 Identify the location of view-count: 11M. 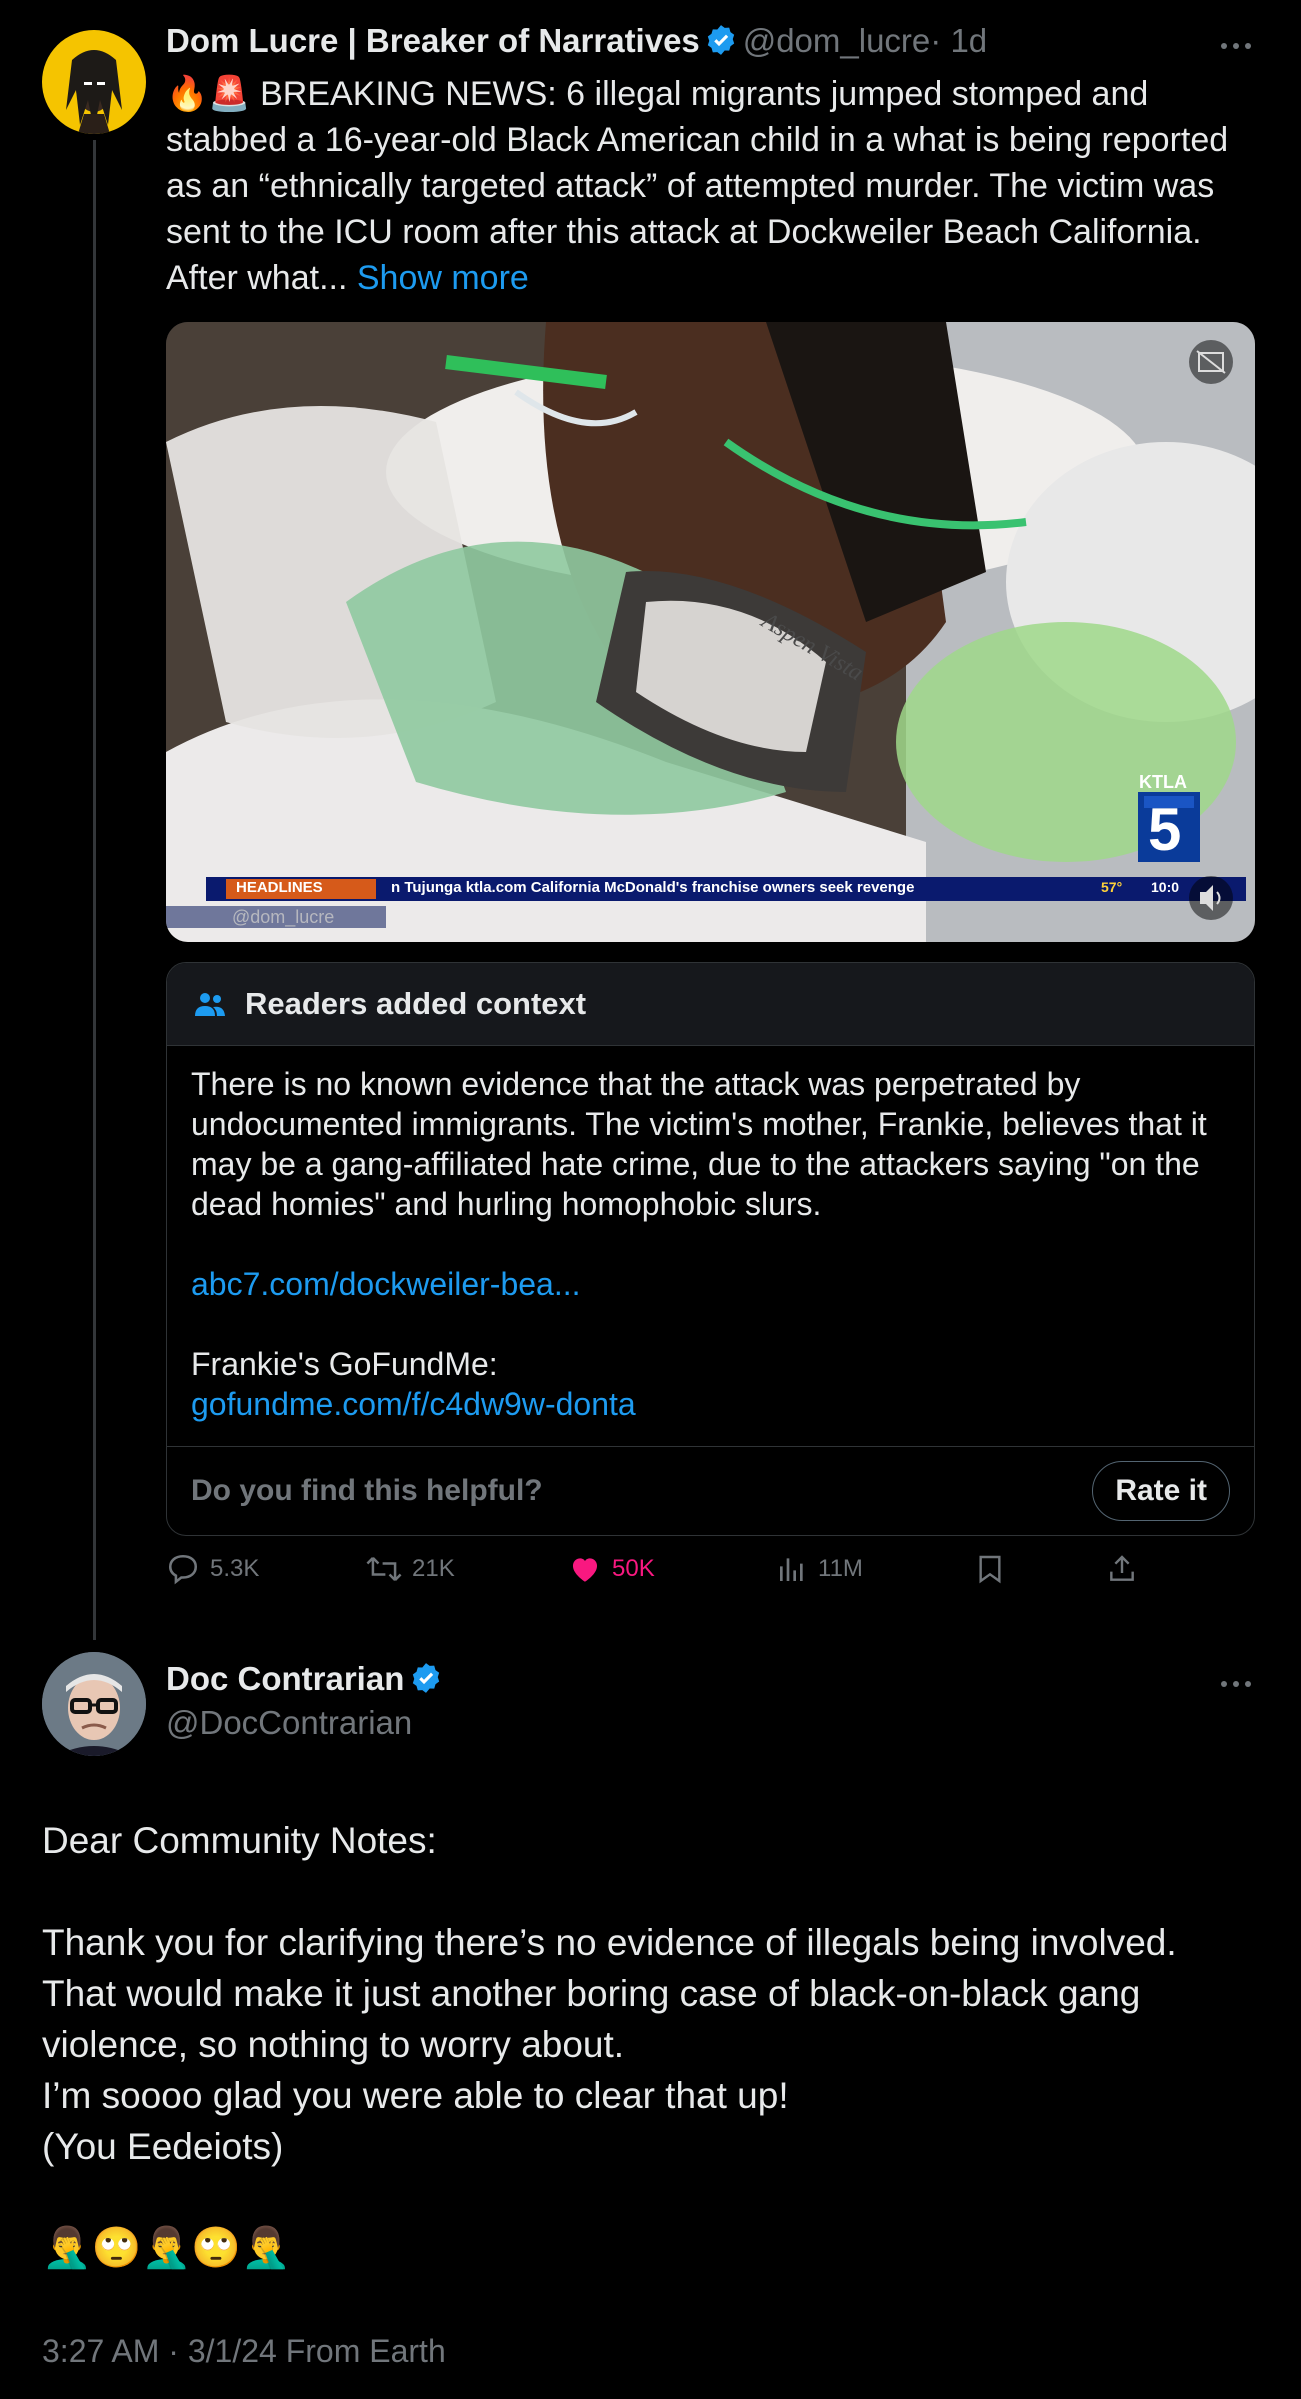
(840, 1568).